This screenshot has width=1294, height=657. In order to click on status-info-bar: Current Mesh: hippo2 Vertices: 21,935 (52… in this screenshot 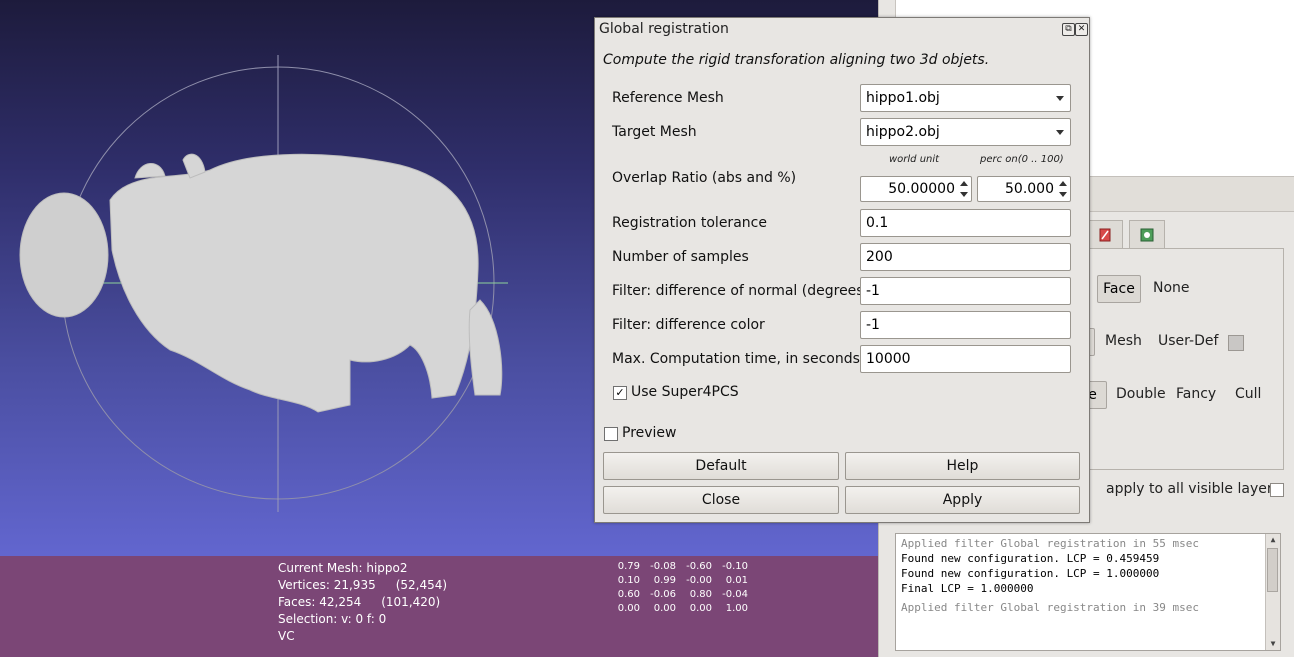, I will do `click(439, 606)`.